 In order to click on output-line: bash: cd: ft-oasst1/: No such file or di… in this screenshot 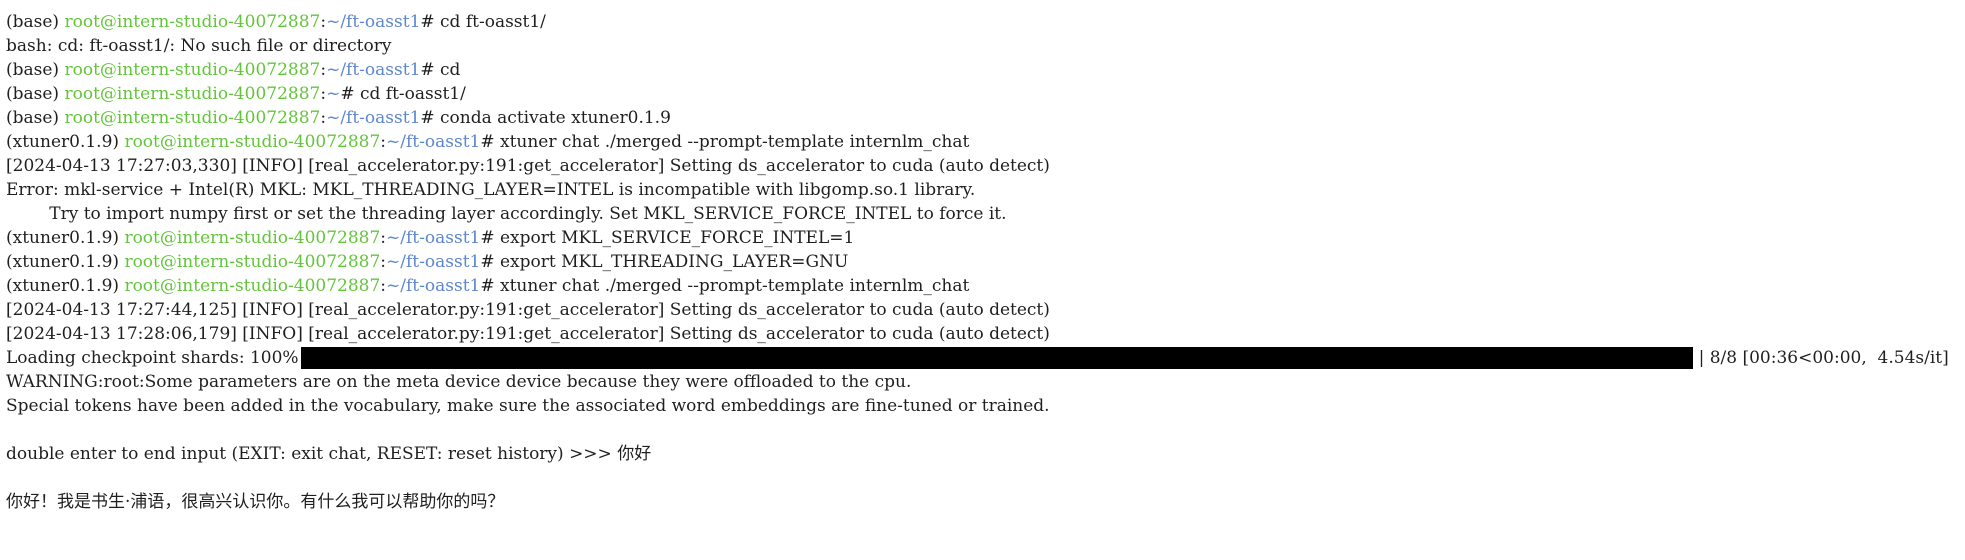, I will do `click(199, 46)`.